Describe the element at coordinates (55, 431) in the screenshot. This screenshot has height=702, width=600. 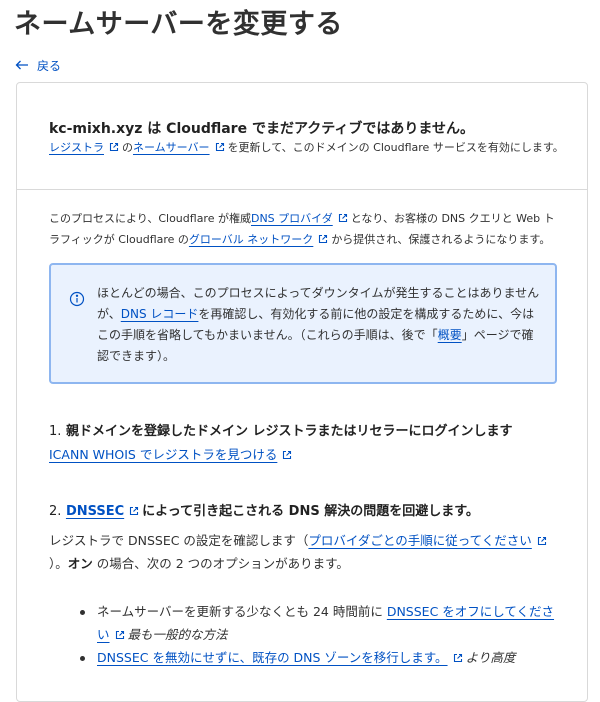
I see `step1-number: 1.` at that location.